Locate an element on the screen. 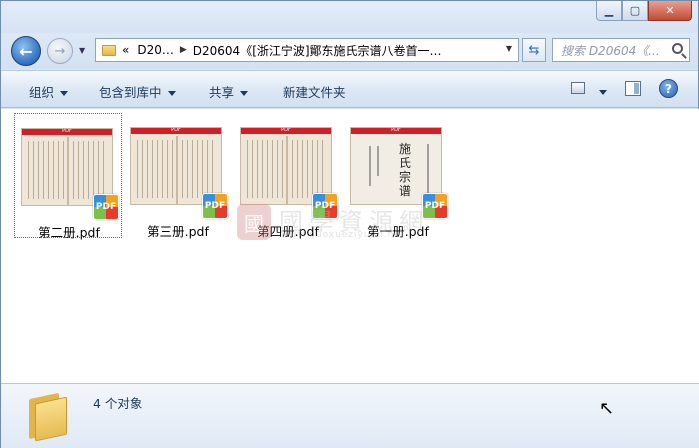 The width and height of the screenshot is (699, 448). file-item: PDF PDF 第二册.pdf is located at coordinates (68, 176).